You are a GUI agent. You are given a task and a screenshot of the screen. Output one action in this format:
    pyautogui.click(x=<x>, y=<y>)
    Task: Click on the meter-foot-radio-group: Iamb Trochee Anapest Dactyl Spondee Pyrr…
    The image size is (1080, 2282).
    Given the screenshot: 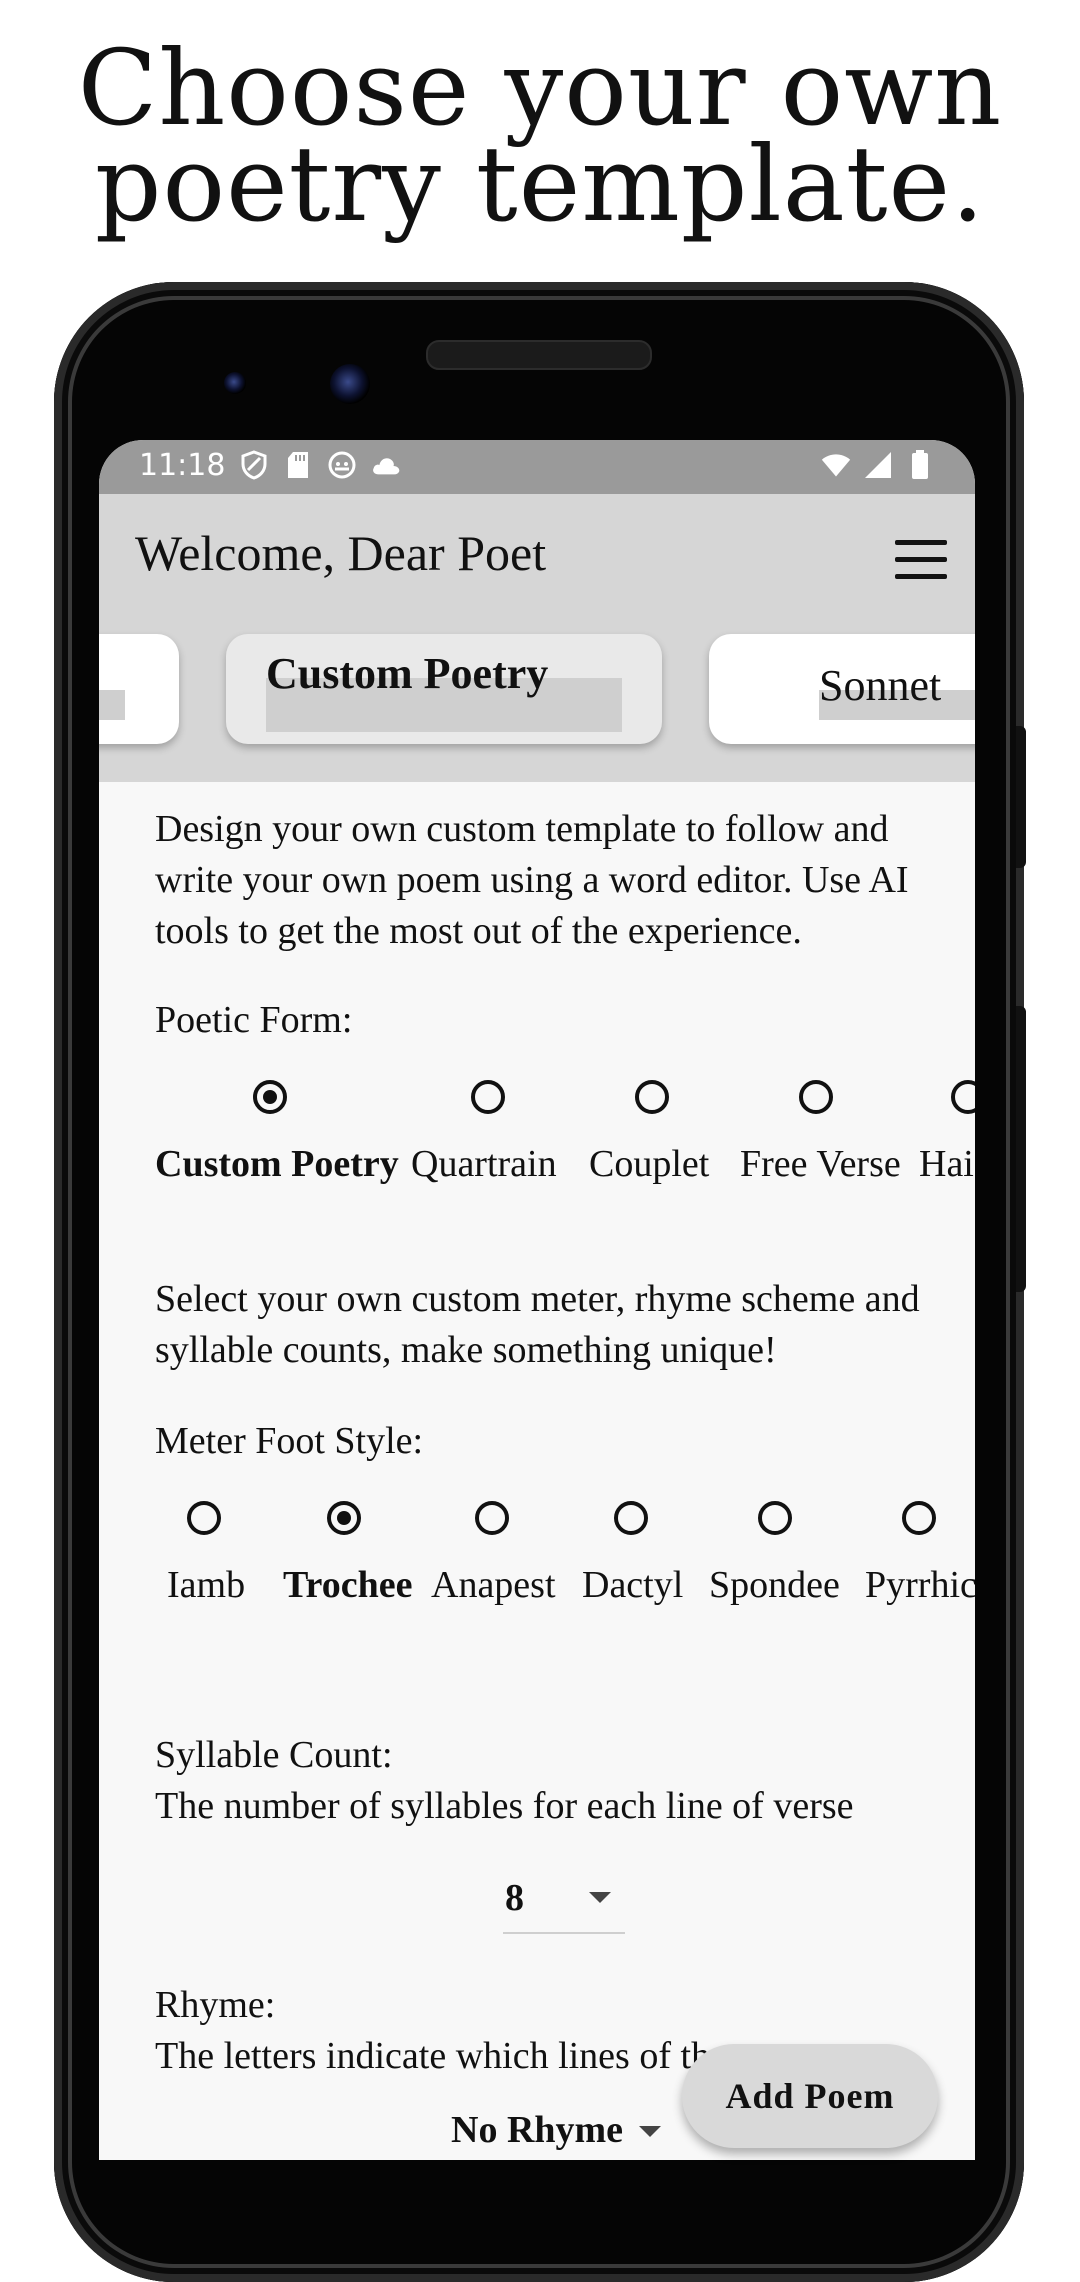 What is the action you would take?
    pyautogui.click(x=537, y=1581)
    